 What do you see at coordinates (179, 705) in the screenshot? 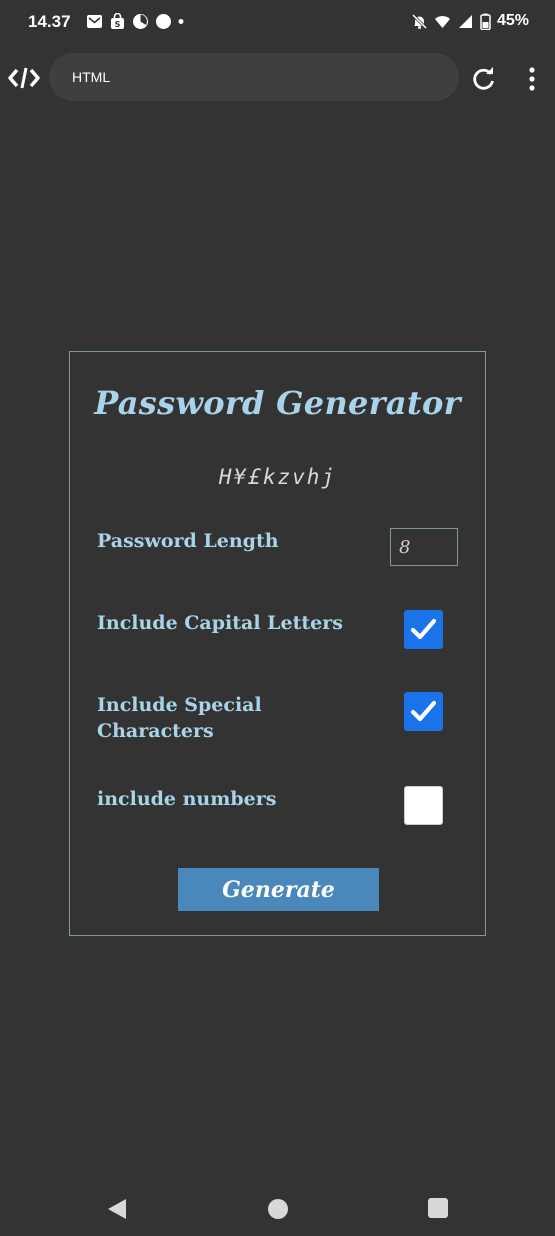
I see `special-characters-label-line1: Include Special` at bounding box center [179, 705].